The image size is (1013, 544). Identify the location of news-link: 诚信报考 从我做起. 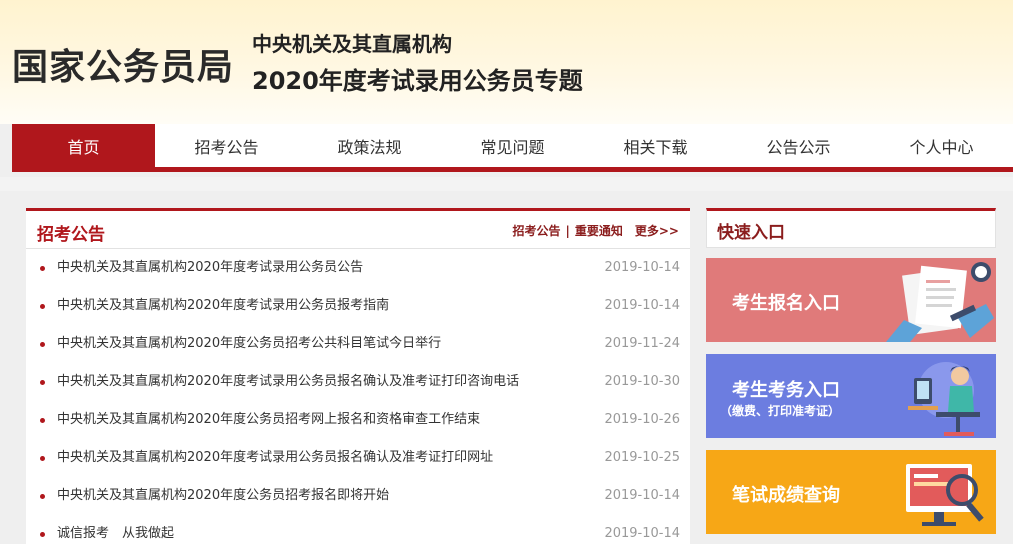
(115, 529).